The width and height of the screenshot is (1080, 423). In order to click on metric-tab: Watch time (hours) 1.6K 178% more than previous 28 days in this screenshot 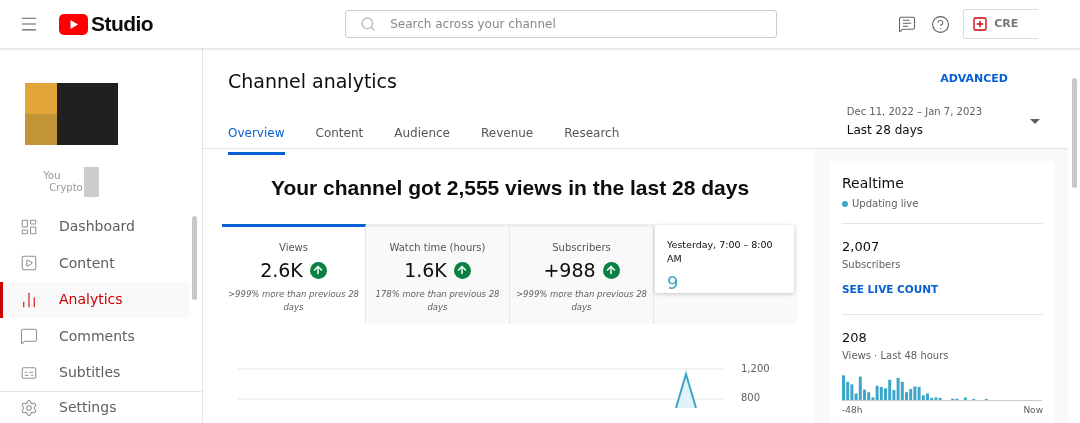, I will do `click(438, 274)`.